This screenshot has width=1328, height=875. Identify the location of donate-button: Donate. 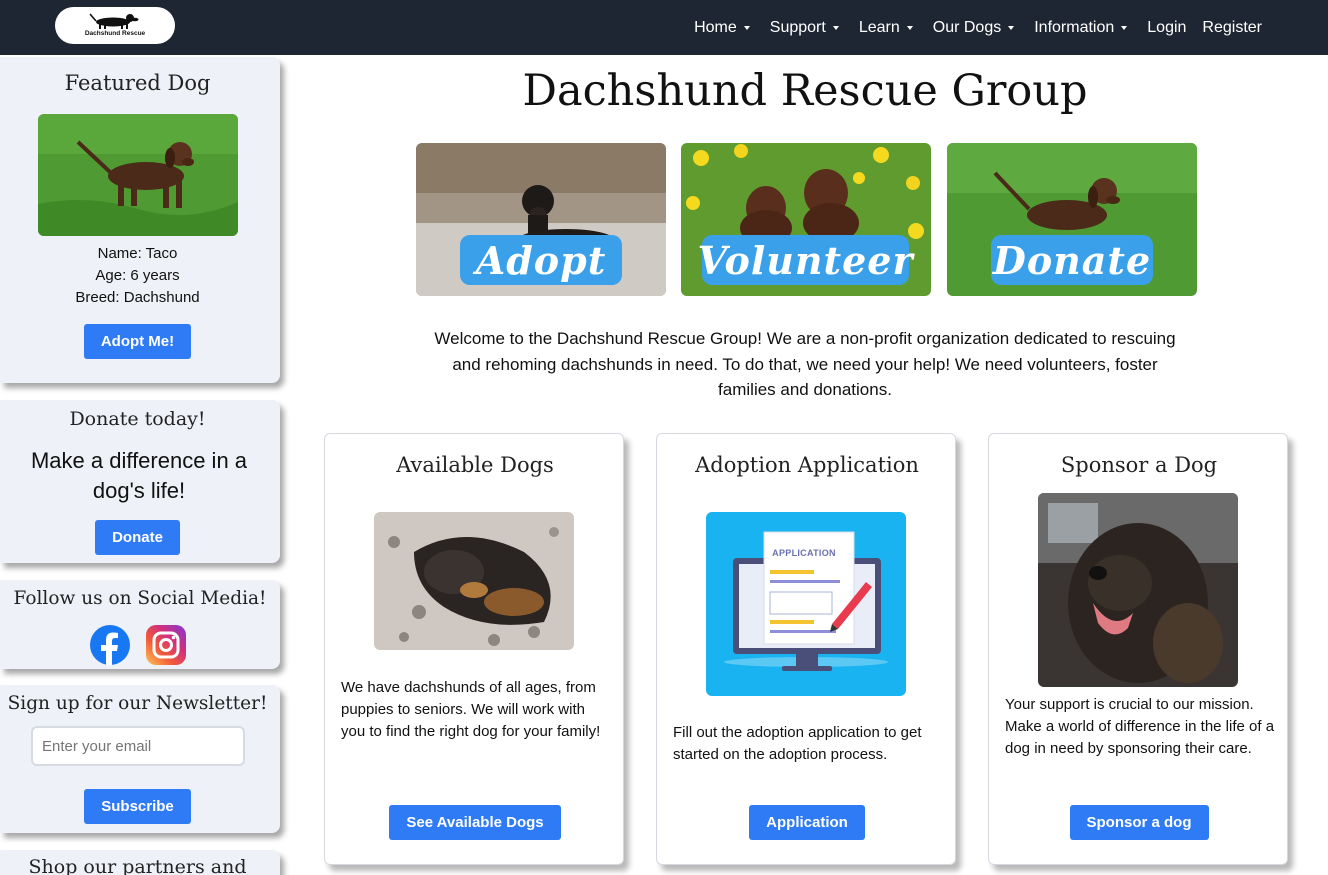
(137, 537).